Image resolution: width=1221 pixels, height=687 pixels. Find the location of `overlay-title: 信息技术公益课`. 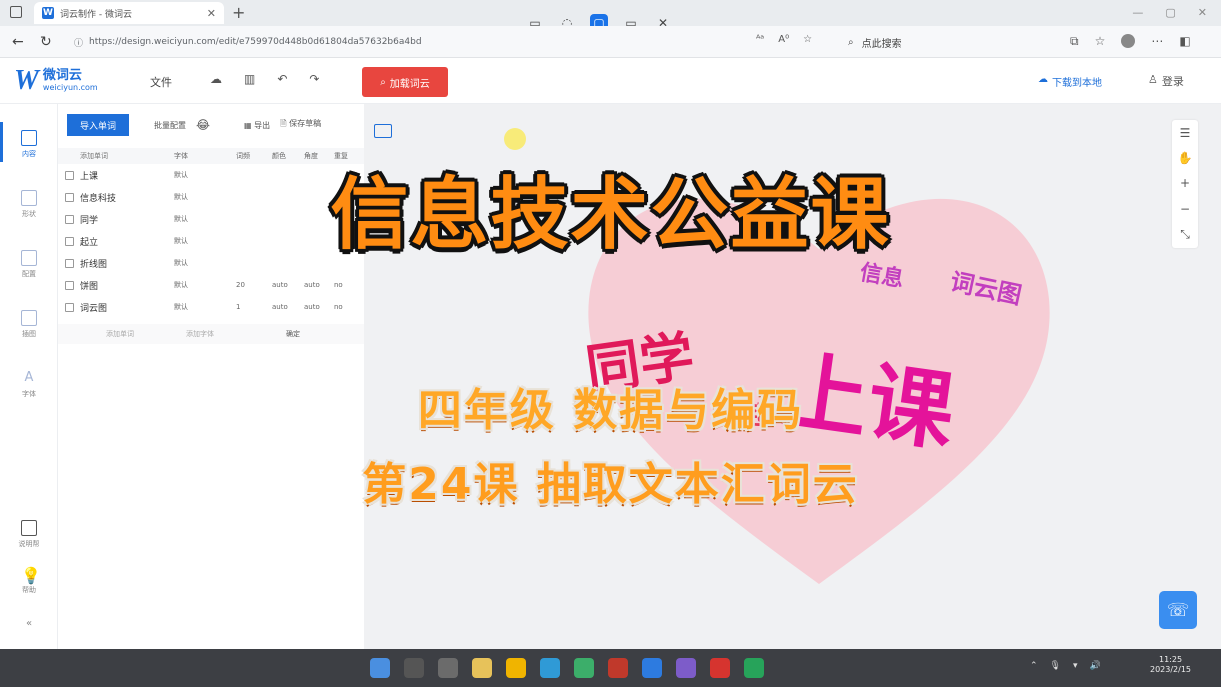

overlay-title: 信息技术公益课 is located at coordinates (610, 215).